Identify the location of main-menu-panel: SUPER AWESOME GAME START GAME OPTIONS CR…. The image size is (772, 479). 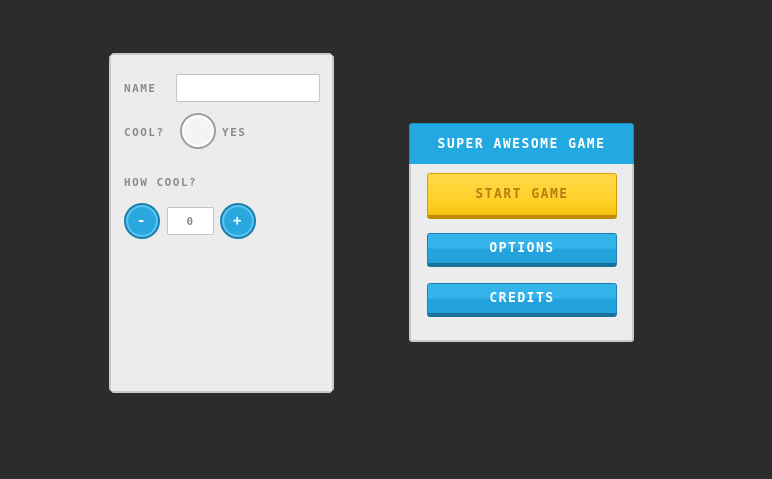
(521, 232).